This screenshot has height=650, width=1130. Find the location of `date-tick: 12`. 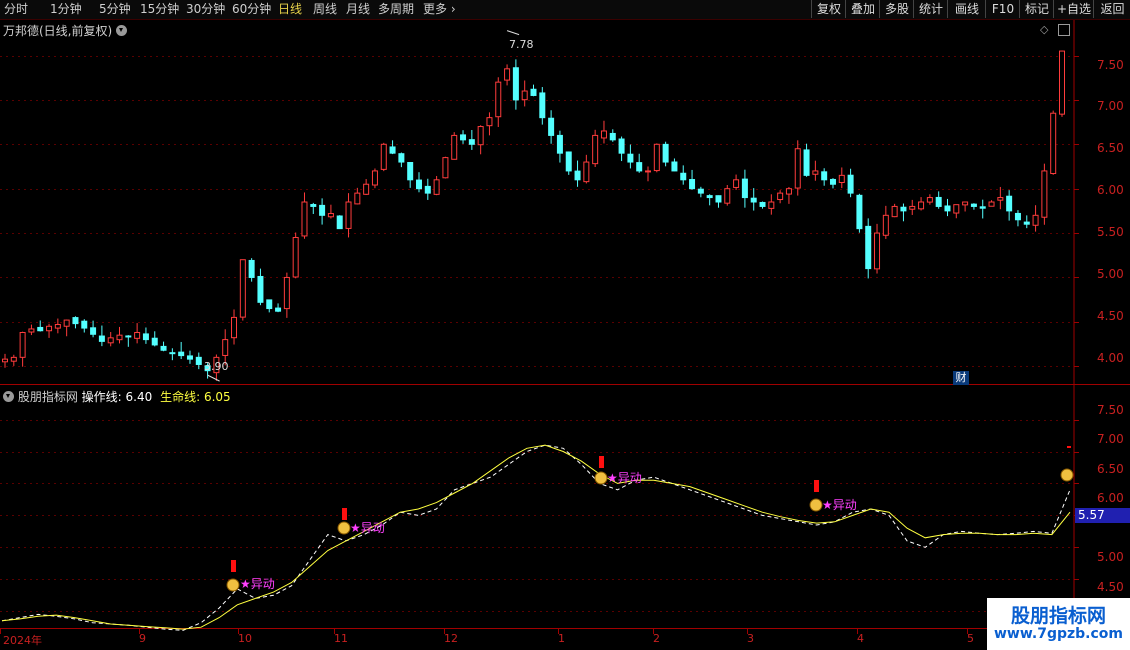

date-tick: 12 is located at coordinates (451, 638).